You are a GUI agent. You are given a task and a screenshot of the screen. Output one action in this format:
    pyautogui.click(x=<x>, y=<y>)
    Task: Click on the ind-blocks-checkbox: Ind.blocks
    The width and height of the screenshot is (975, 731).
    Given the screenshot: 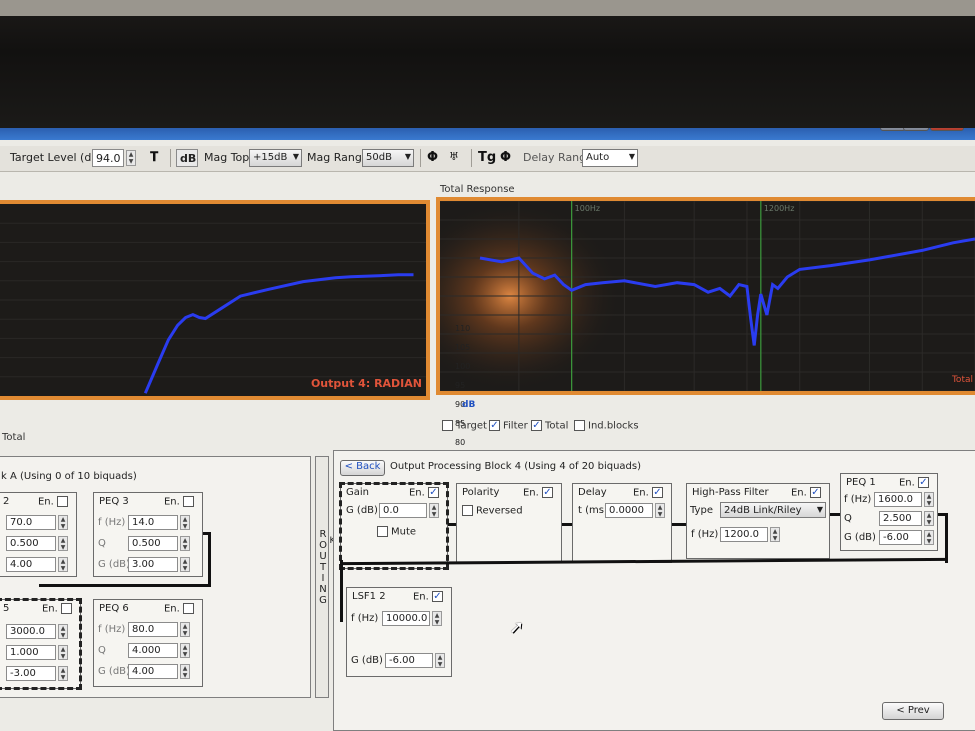 What is the action you would take?
    pyautogui.click(x=606, y=426)
    